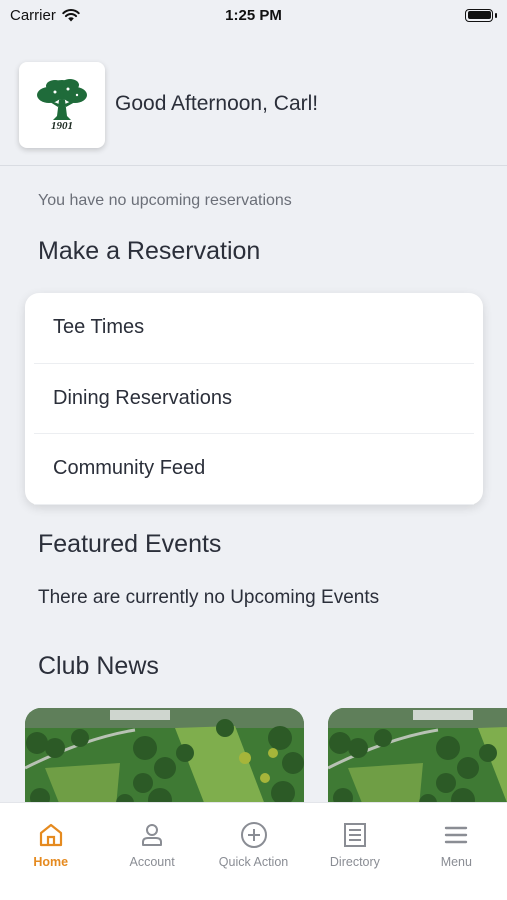  I want to click on person-icon, so click(152, 835).